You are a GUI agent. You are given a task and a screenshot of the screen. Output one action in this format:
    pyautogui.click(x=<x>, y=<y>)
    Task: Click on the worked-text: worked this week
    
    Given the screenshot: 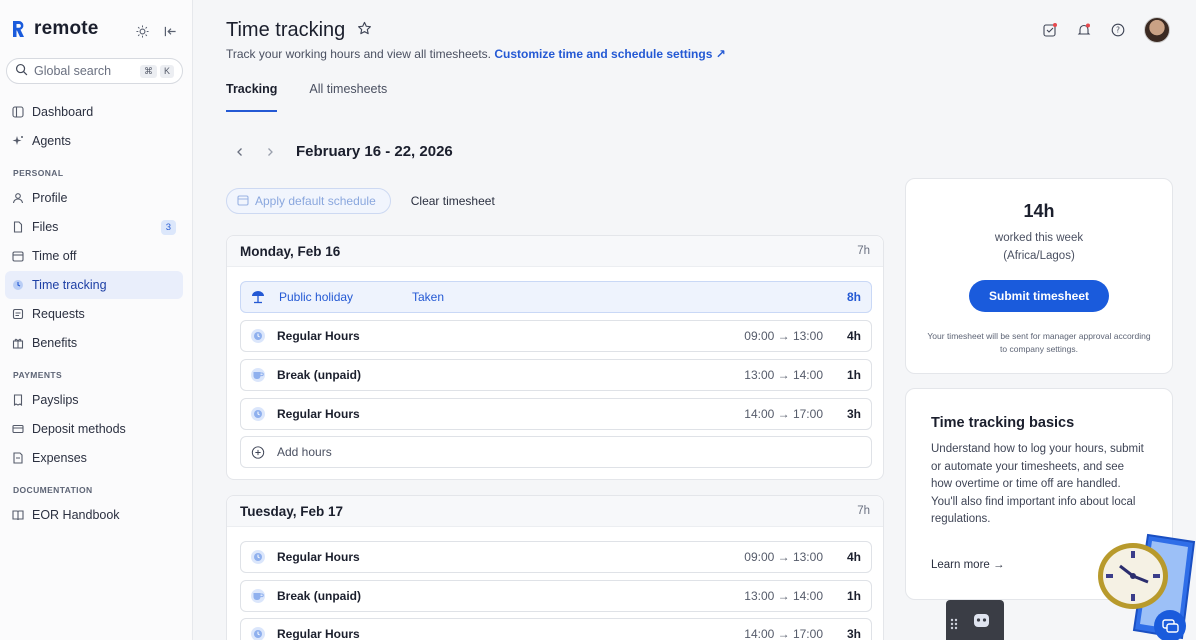 What is the action you would take?
    pyautogui.click(x=1039, y=238)
    